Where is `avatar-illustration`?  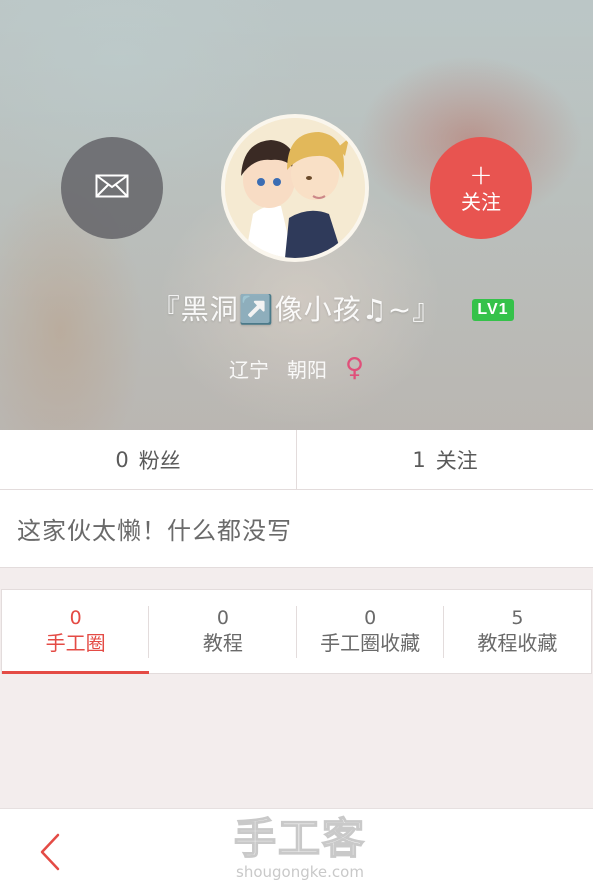
avatar-illustration is located at coordinates (295, 188).